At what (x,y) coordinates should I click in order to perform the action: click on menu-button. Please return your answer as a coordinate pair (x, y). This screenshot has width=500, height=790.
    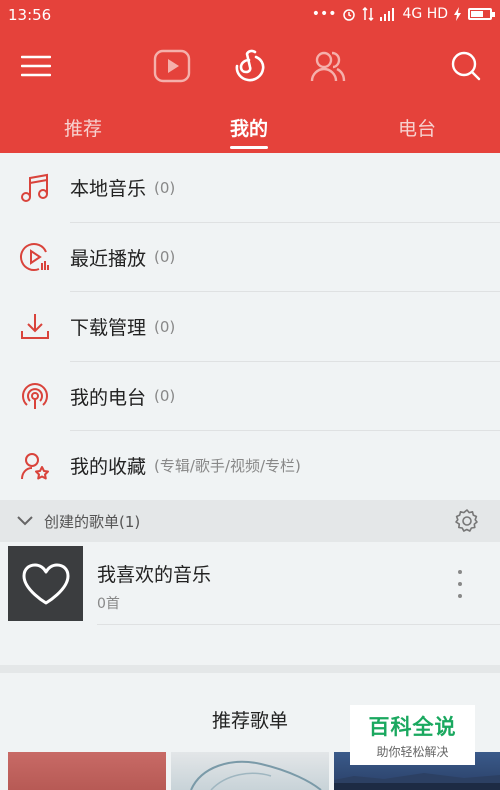
    Looking at the image, I should click on (36, 66).